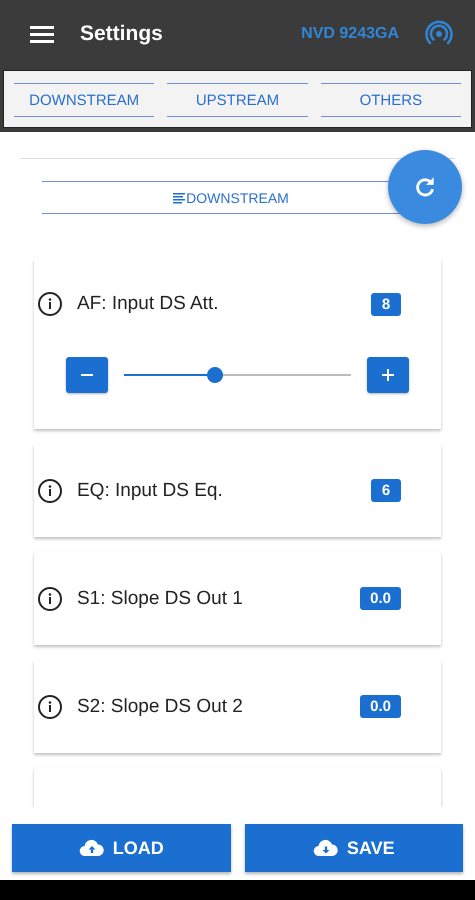  I want to click on tab: DOWNSTREAM, so click(84, 100).